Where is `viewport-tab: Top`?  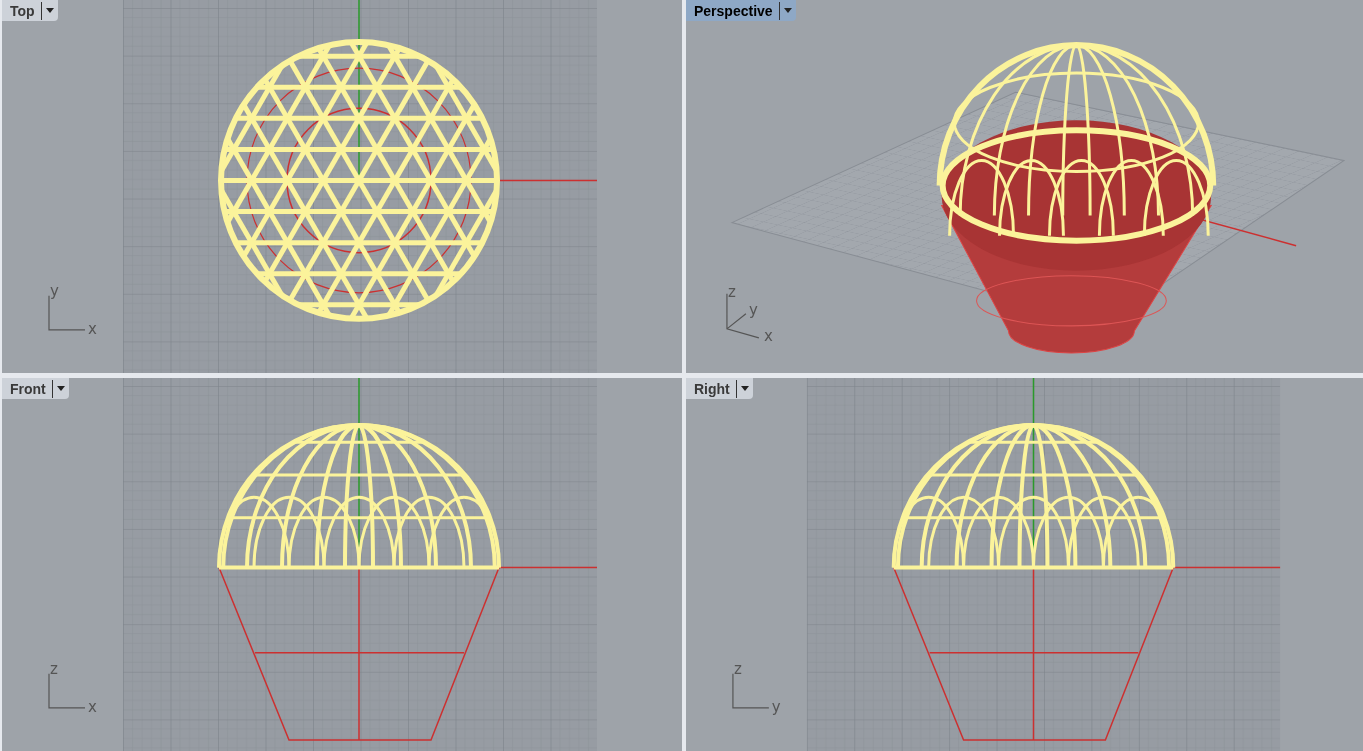 viewport-tab: Top is located at coordinates (30, 10).